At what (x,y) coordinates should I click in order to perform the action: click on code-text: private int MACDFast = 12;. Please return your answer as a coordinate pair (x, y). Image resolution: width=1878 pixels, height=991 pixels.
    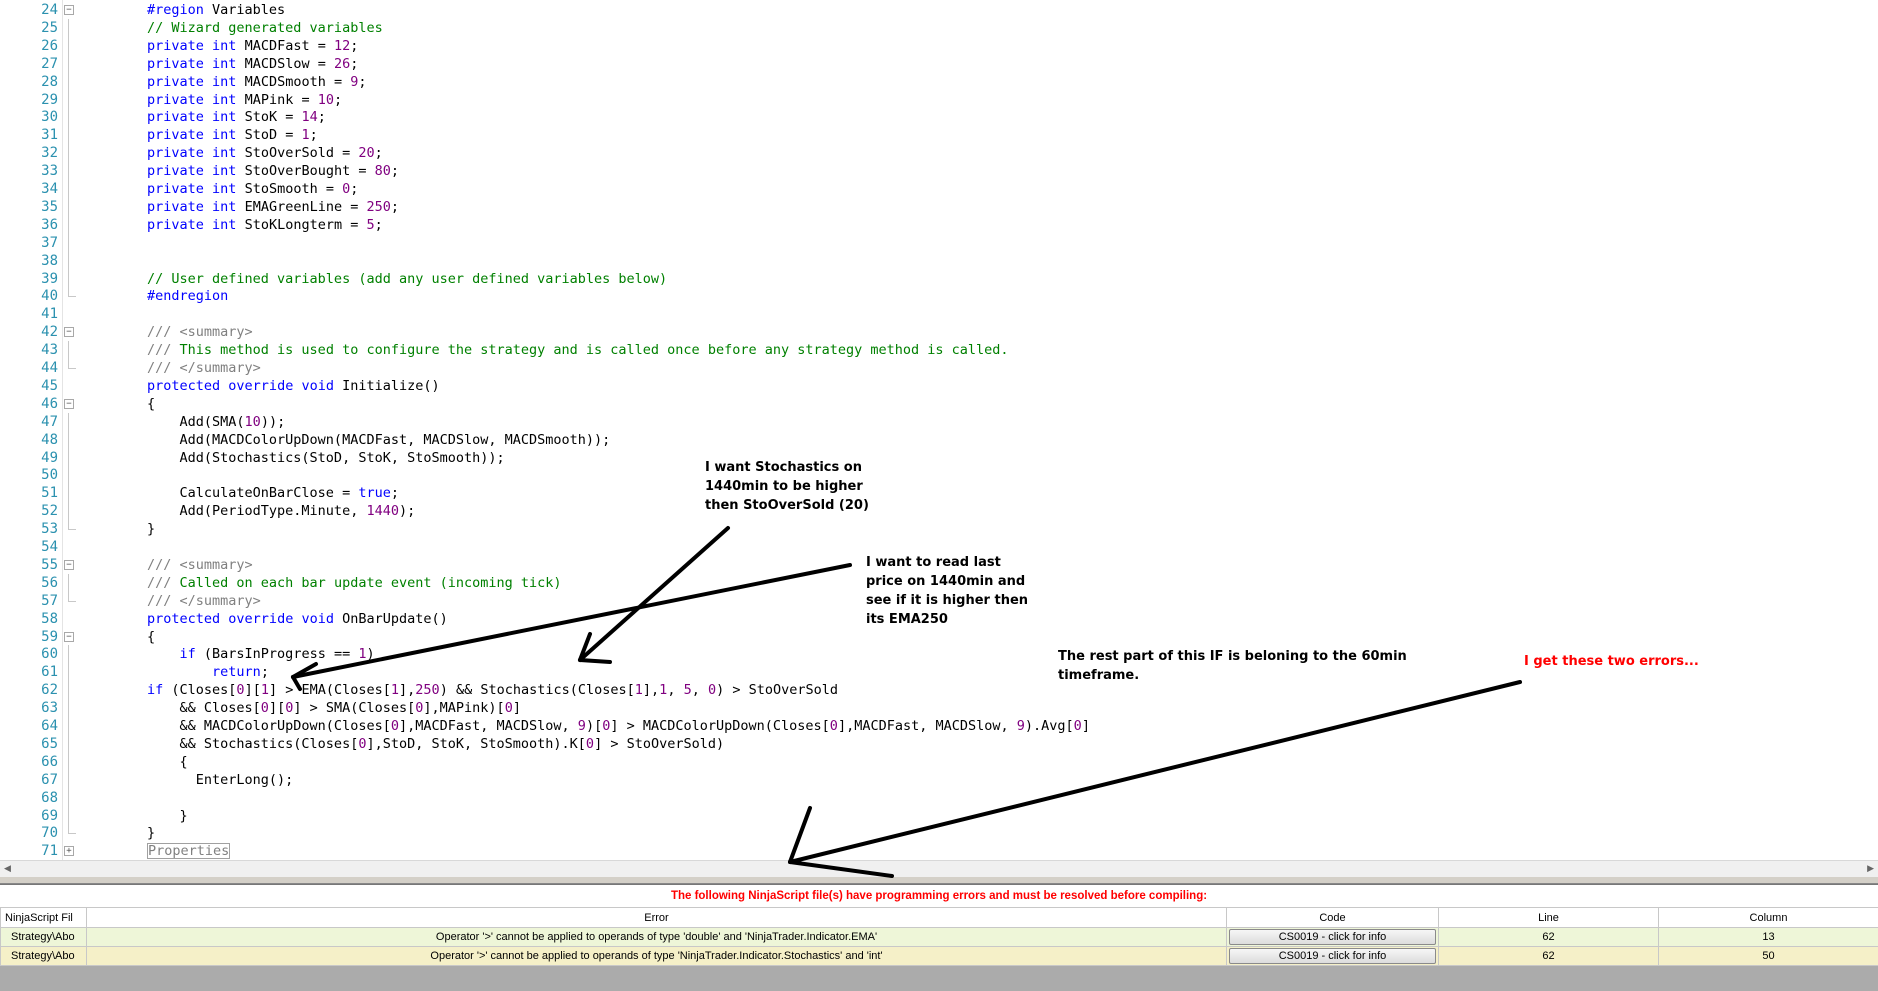
    Looking at the image, I should click on (252, 46).